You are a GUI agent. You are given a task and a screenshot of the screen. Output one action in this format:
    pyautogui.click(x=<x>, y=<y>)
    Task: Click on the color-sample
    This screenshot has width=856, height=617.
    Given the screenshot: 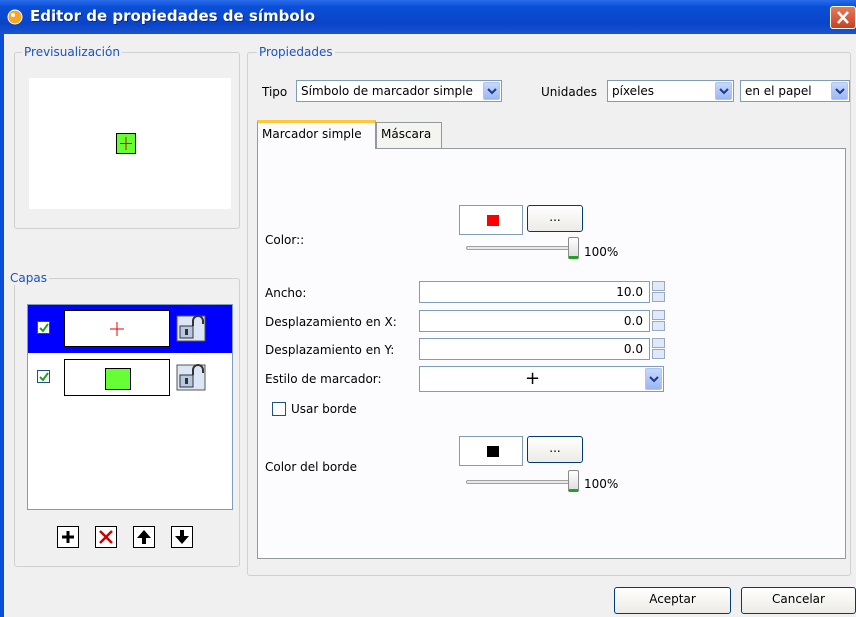 What is the action you would take?
    pyautogui.click(x=493, y=220)
    